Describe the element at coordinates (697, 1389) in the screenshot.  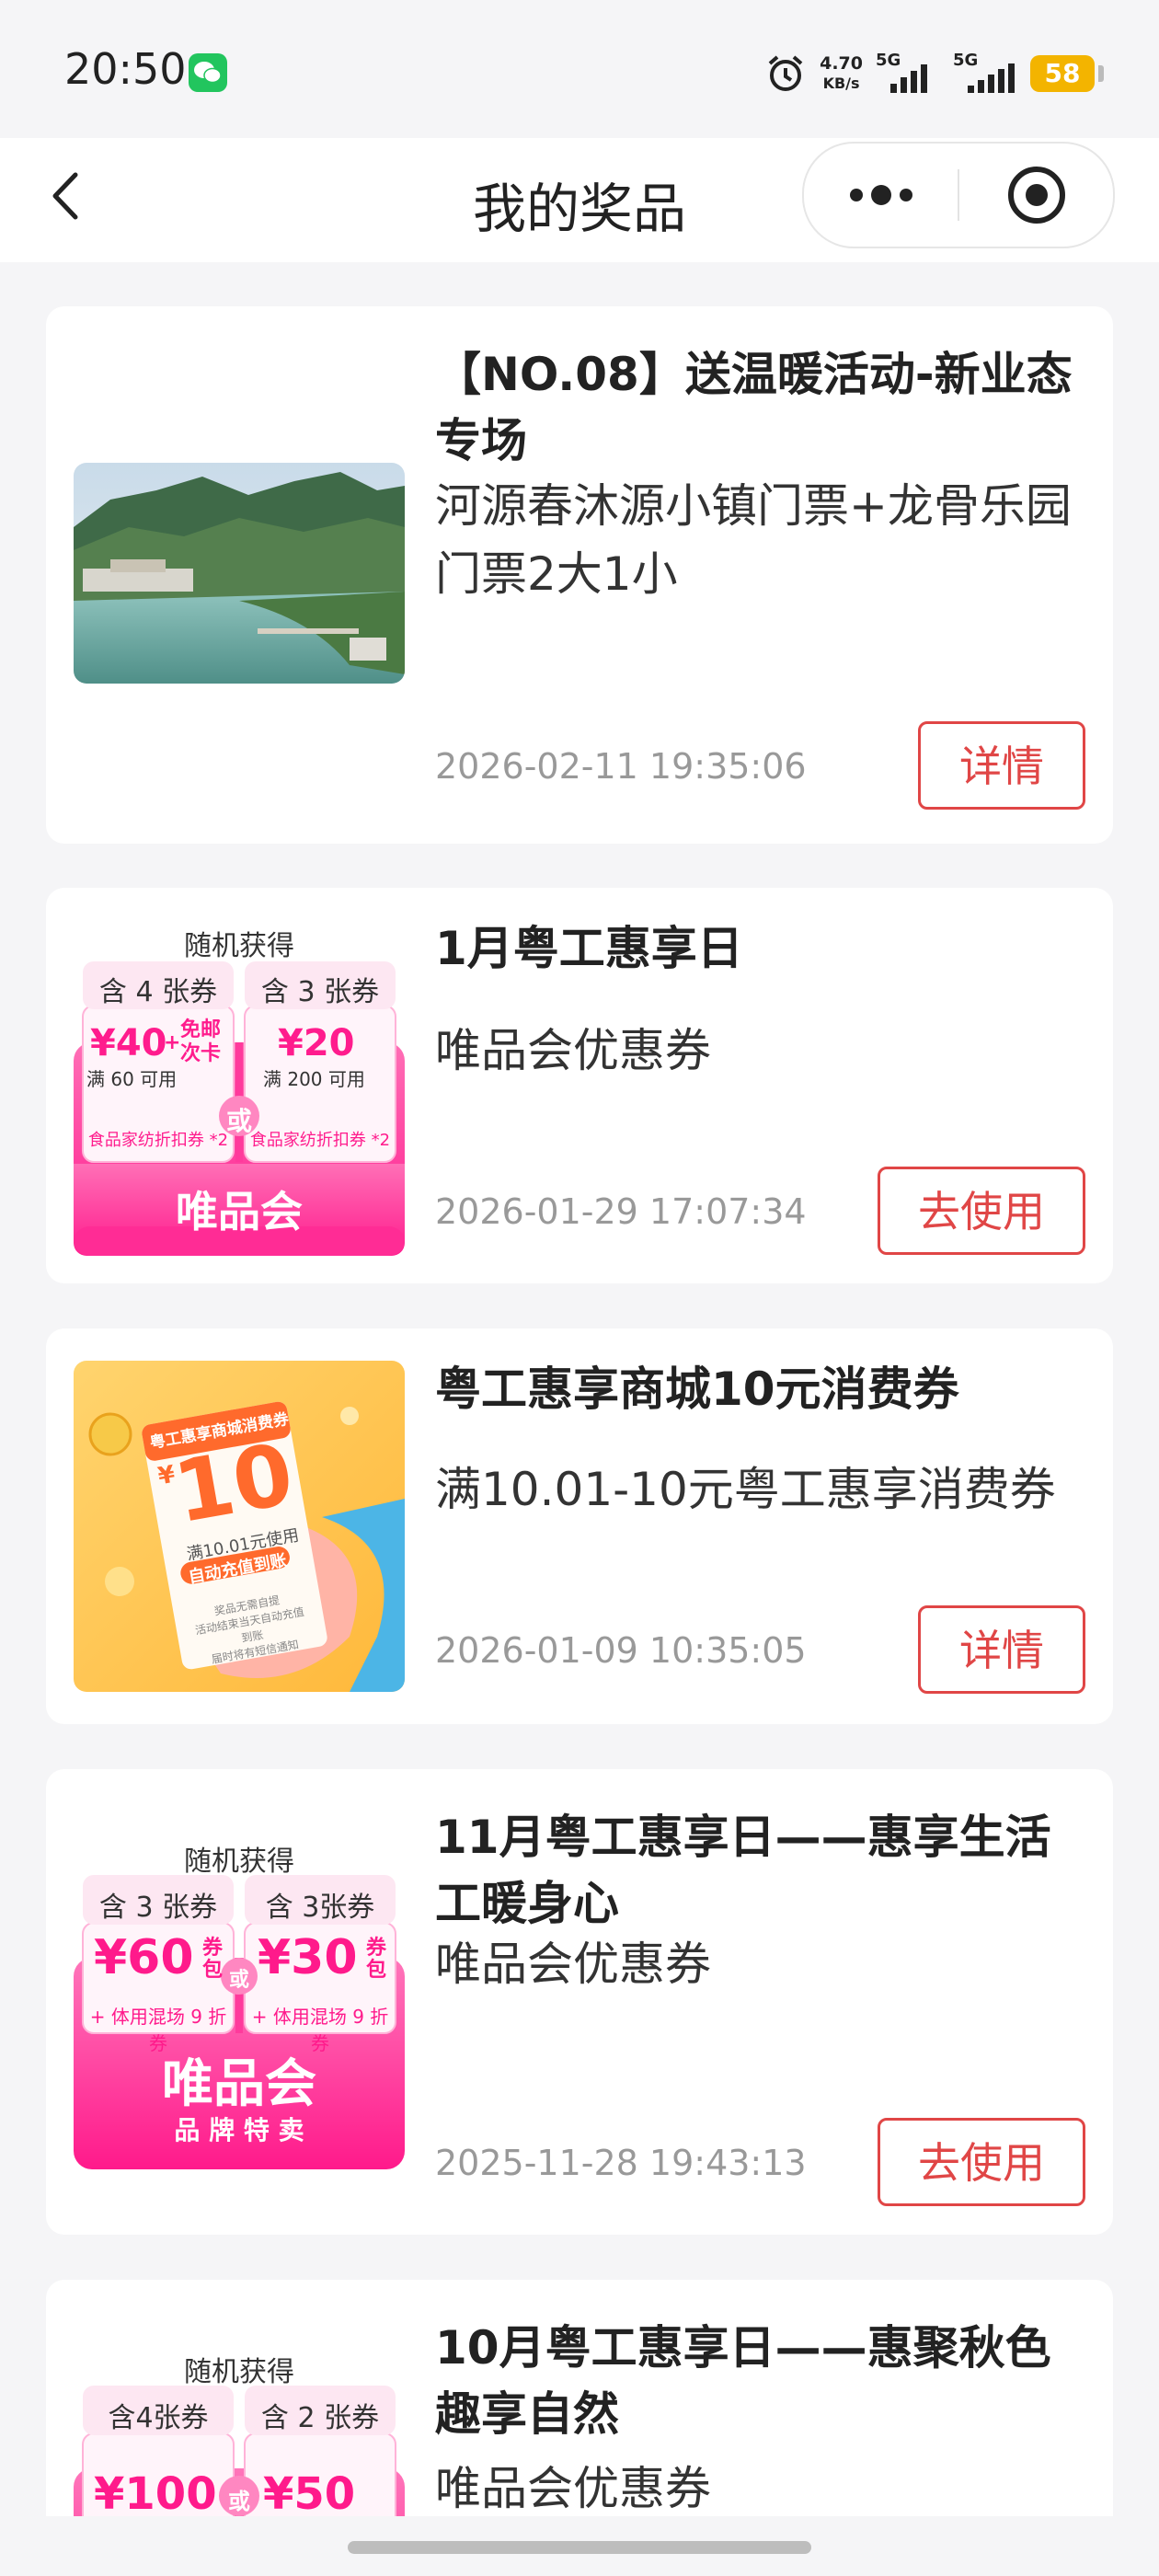
I see `prize-title: 粤工惠享商城10元消费券` at that location.